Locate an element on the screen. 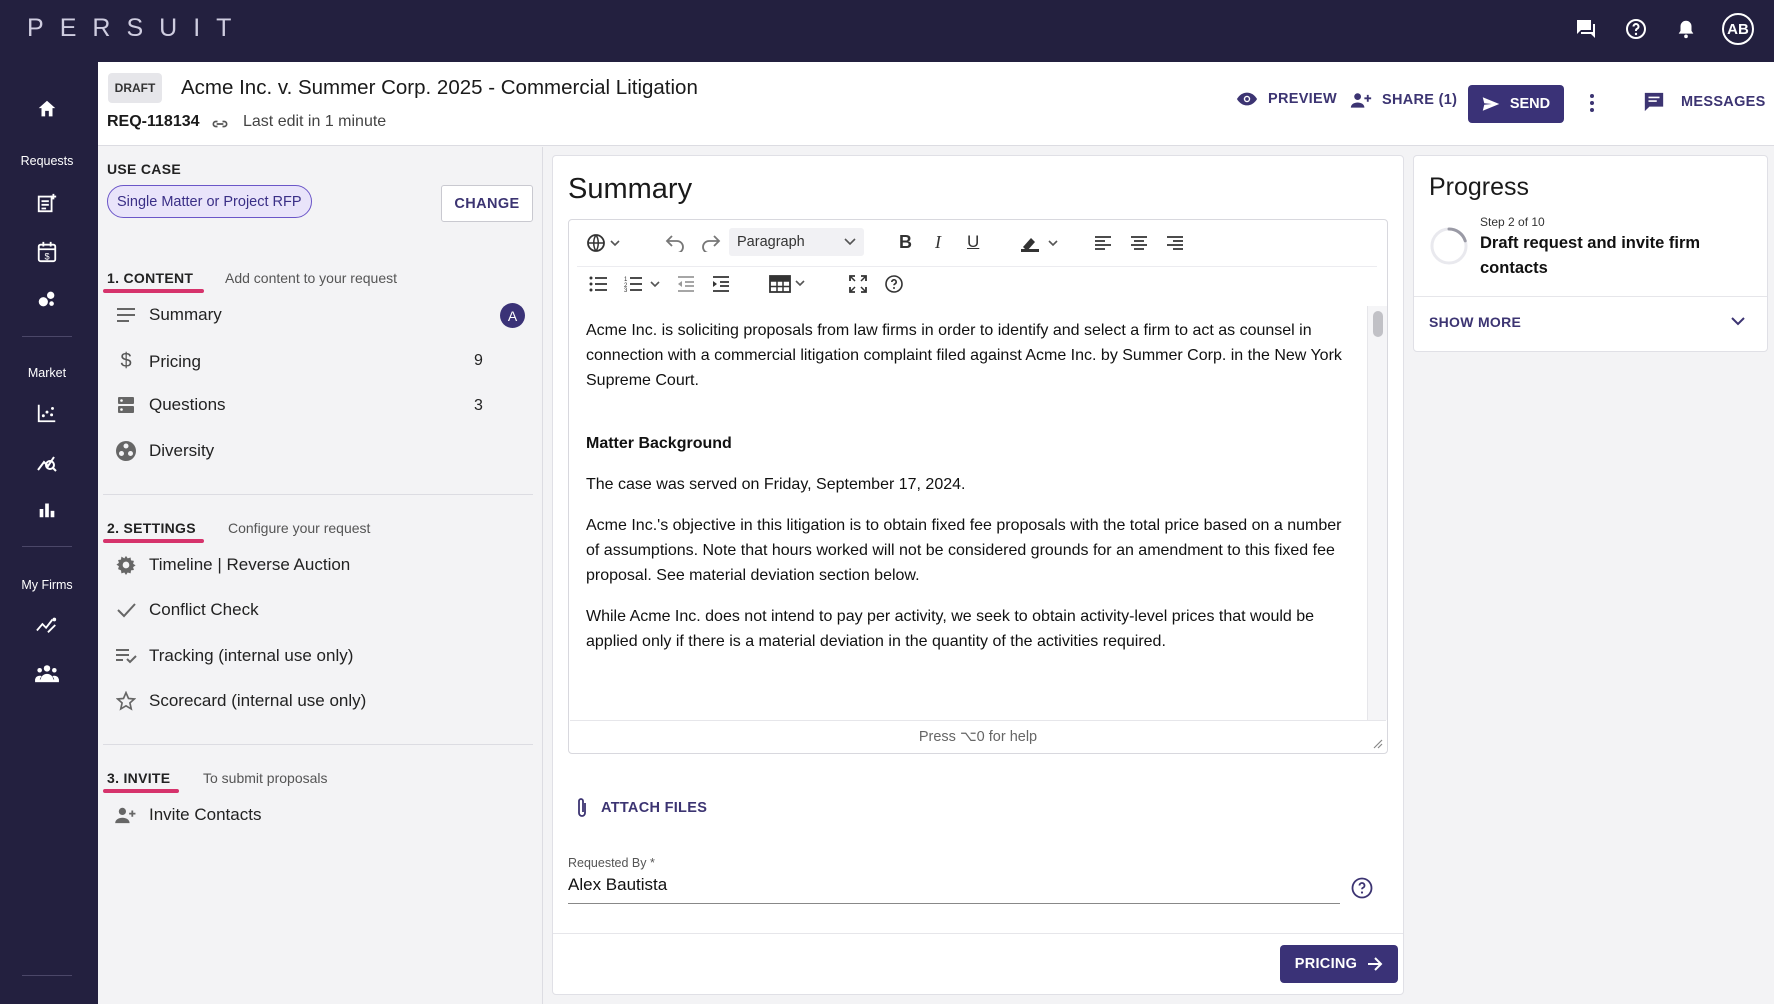 Image resolution: width=1774 pixels, height=1004 pixels. summary-heading: Matter Background is located at coordinates (659, 443).